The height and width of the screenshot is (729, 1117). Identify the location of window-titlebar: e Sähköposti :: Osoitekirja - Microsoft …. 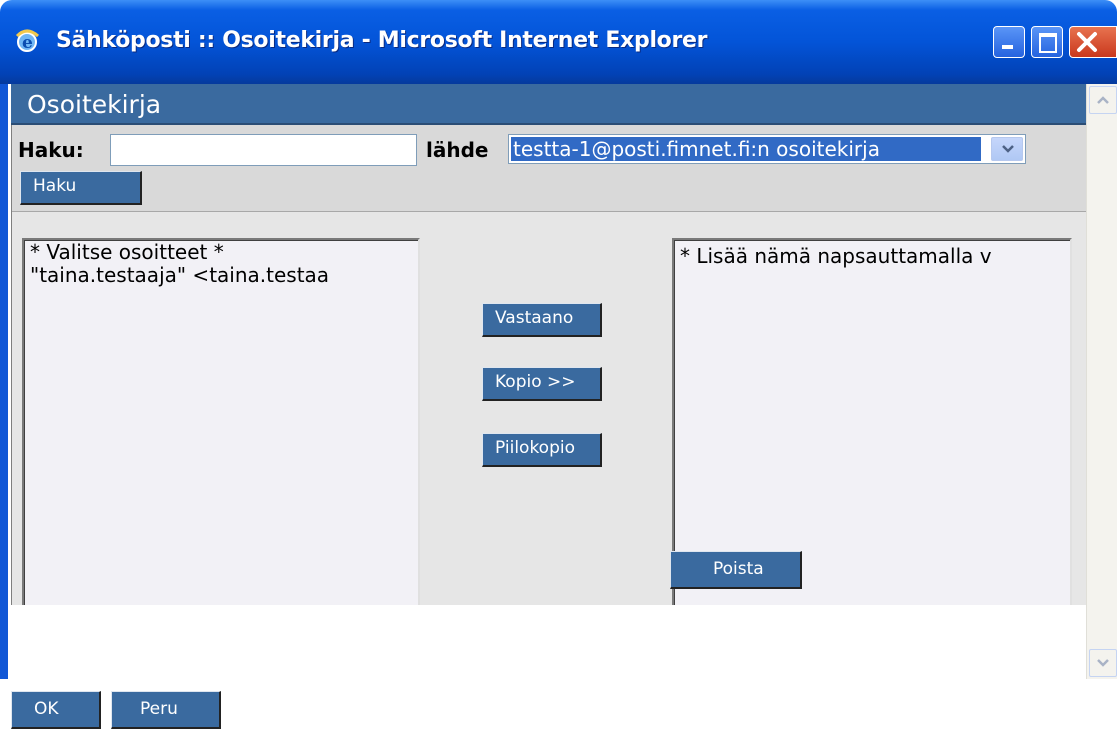
(558, 42).